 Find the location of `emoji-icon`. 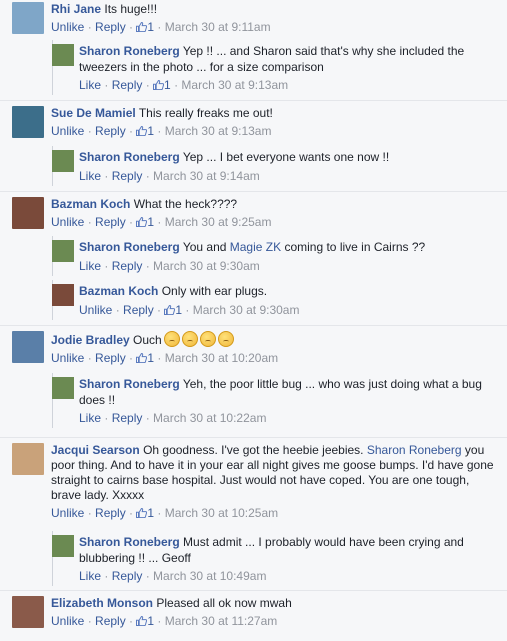

emoji-icon is located at coordinates (225, 339).